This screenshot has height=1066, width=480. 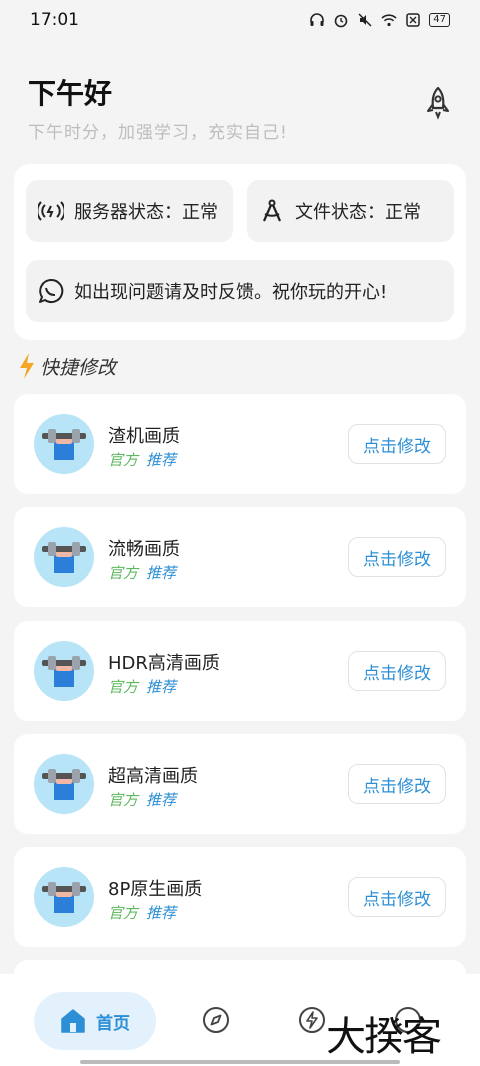 I want to click on item-name: 流畅画质, so click(x=144, y=549).